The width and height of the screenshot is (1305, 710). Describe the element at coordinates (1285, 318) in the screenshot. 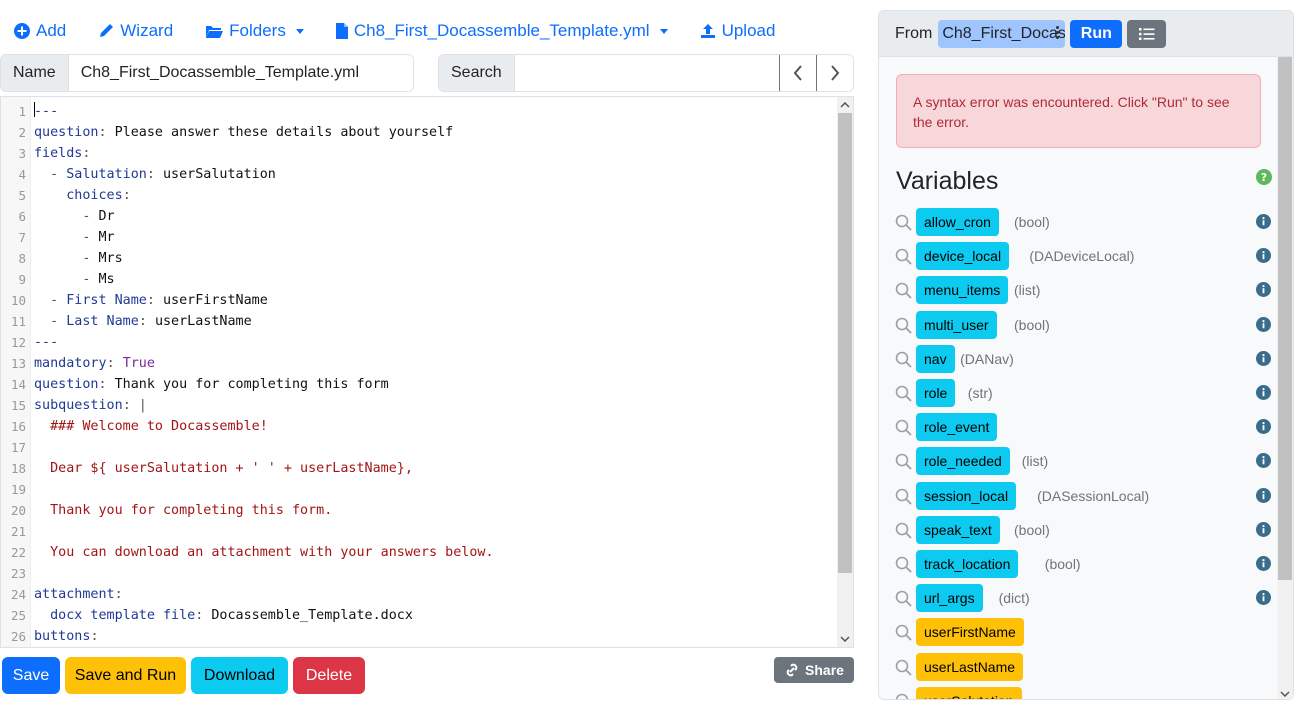

I see `panel-scroll-thumb` at that location.